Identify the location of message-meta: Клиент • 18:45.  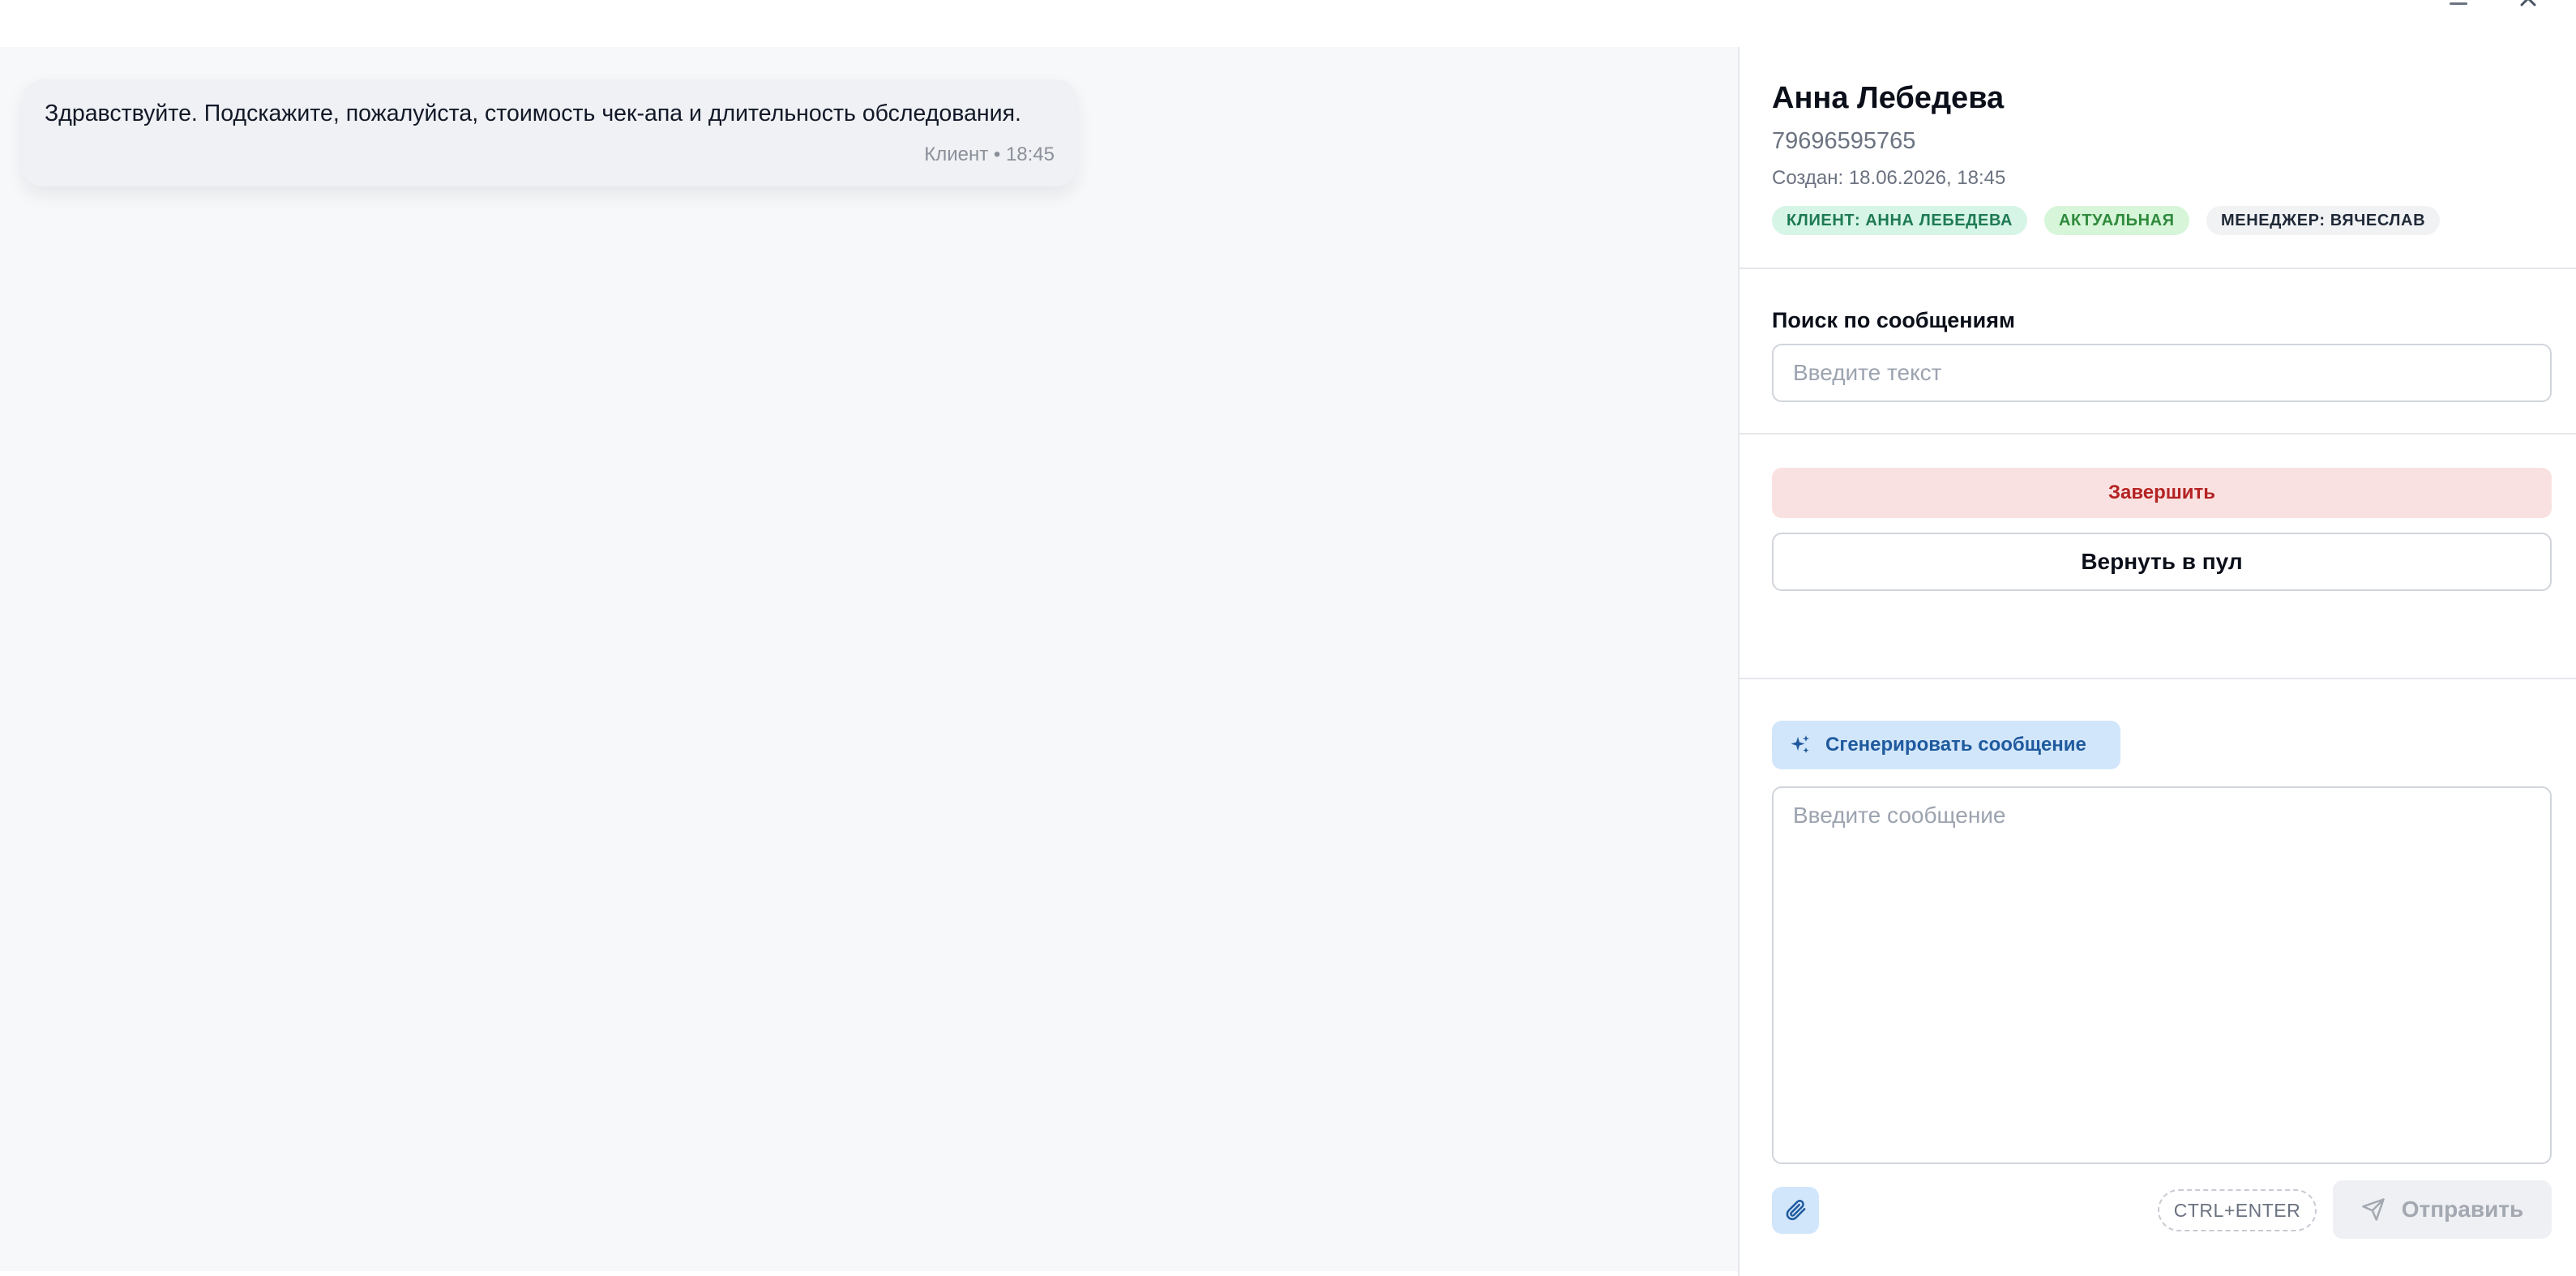
(989, 154).